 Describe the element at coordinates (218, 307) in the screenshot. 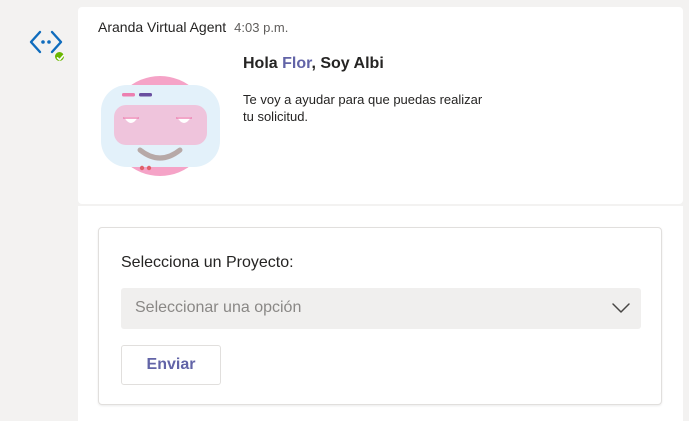

I see `select-placeholder: Seleccionar una opción` at that location.